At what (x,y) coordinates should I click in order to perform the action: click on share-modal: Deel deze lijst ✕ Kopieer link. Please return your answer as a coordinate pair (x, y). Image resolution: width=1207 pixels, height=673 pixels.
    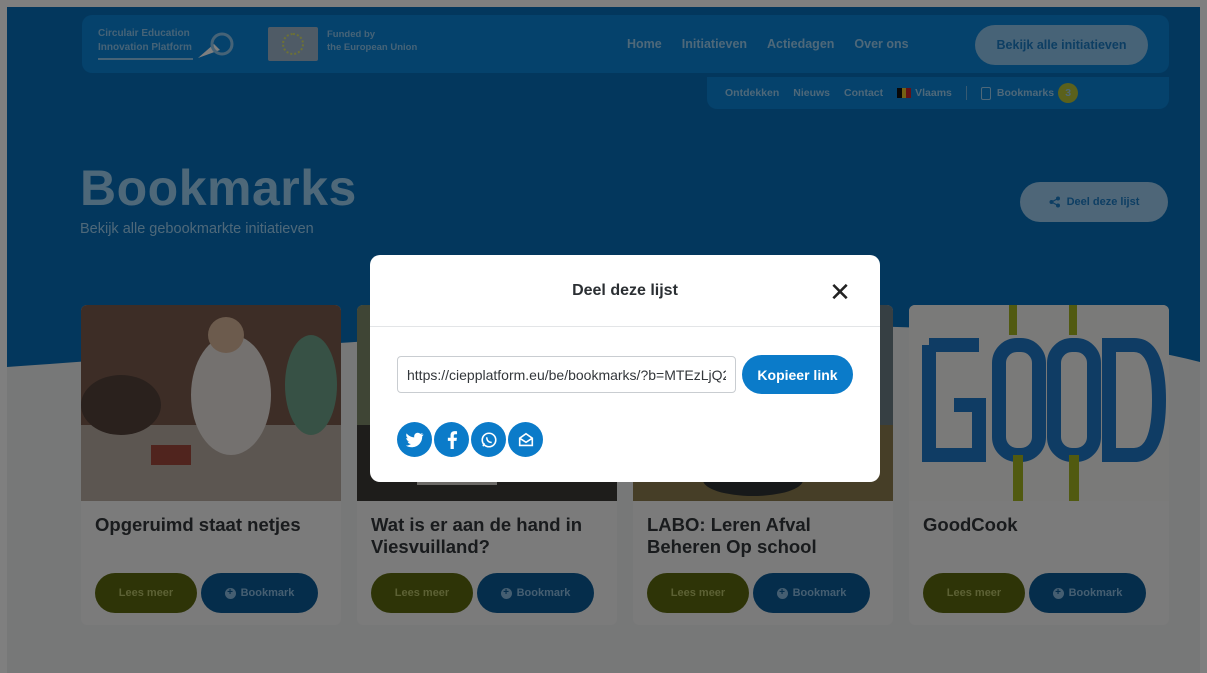
    Looking at the image, I should click on (625, 368).